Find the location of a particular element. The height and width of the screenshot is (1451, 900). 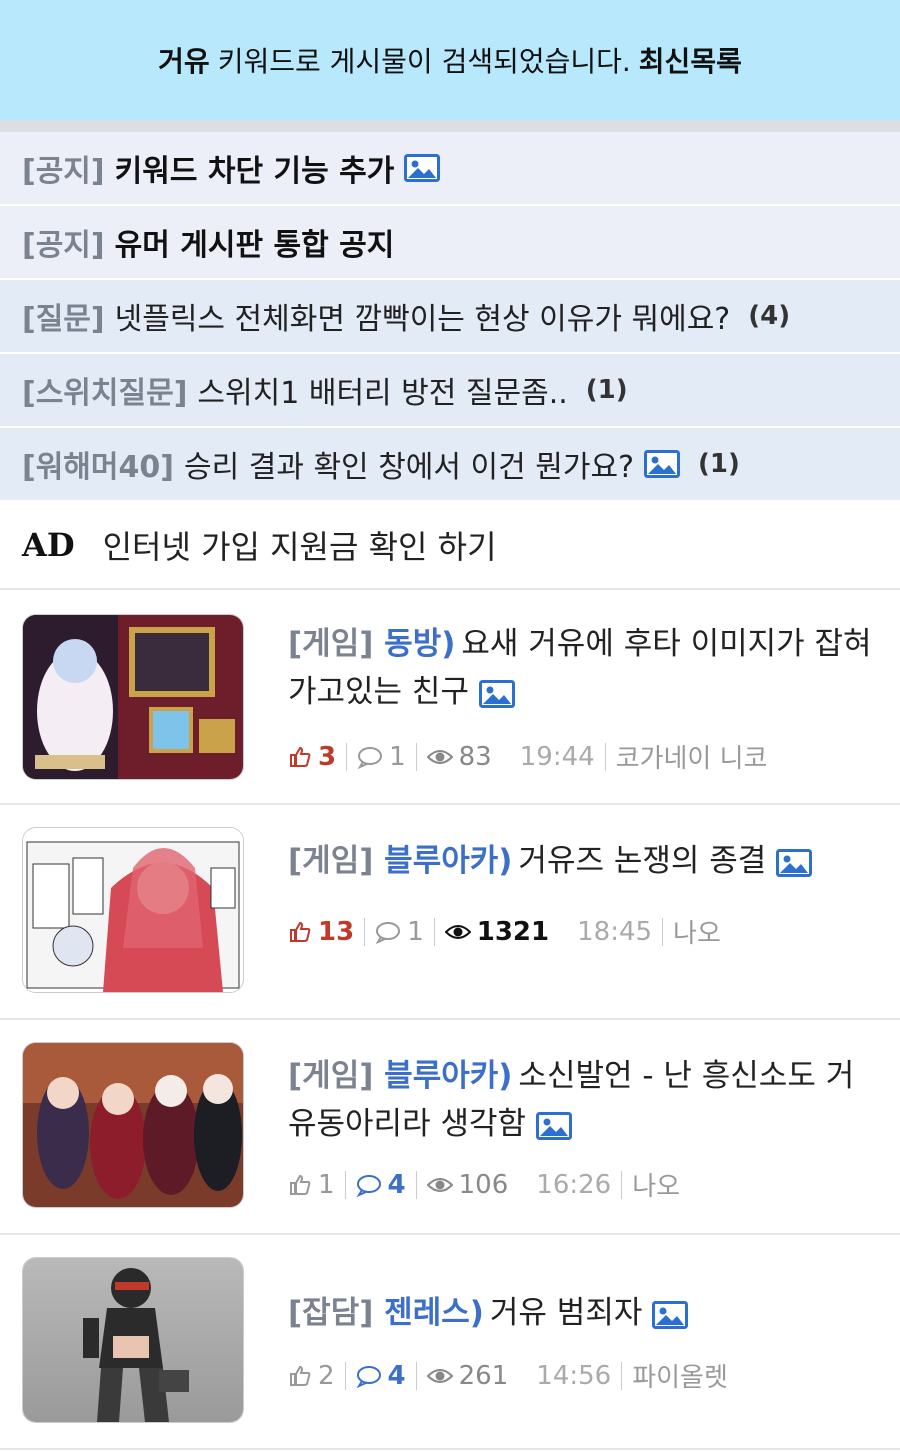

view-count: 106 is located at coordinates (467, 1185).